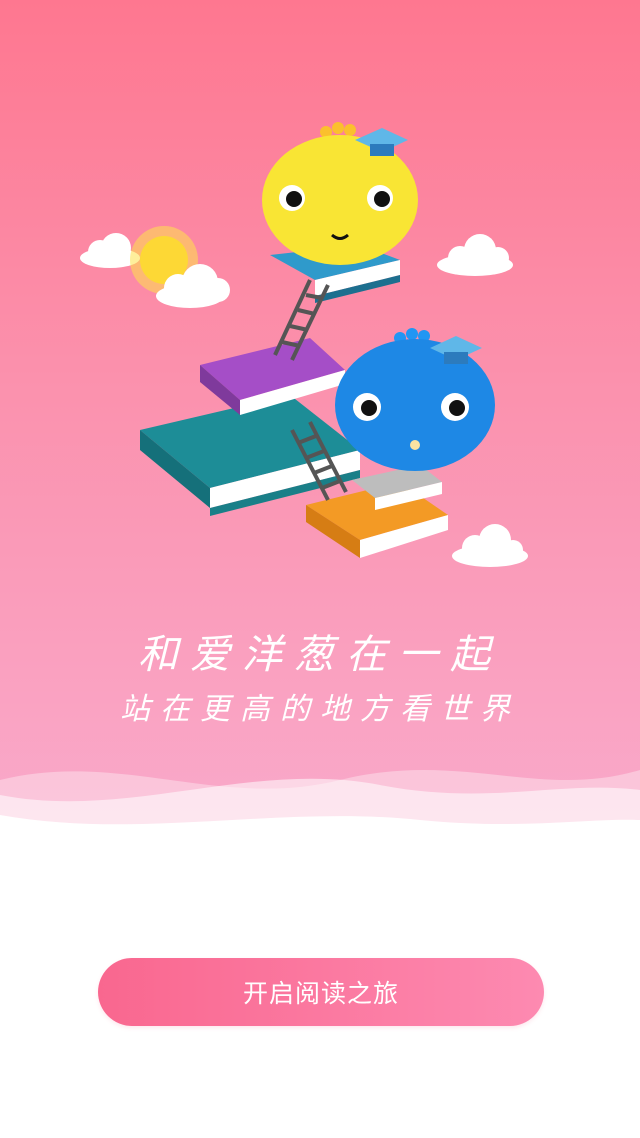 The image size is (640, 1138). What do you see at coordinates (321, 992) in the screenshot?
I see `start-reading-button: 开启阅读之旅` at bounding box center [321, 992].